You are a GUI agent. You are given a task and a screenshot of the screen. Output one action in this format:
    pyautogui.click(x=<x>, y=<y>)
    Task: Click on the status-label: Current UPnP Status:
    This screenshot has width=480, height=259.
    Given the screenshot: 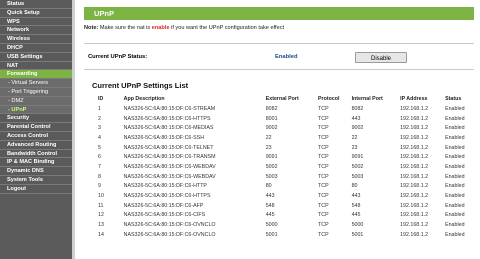 What is the action you would take?
    pyautogui.click(x=118, y=57)
    